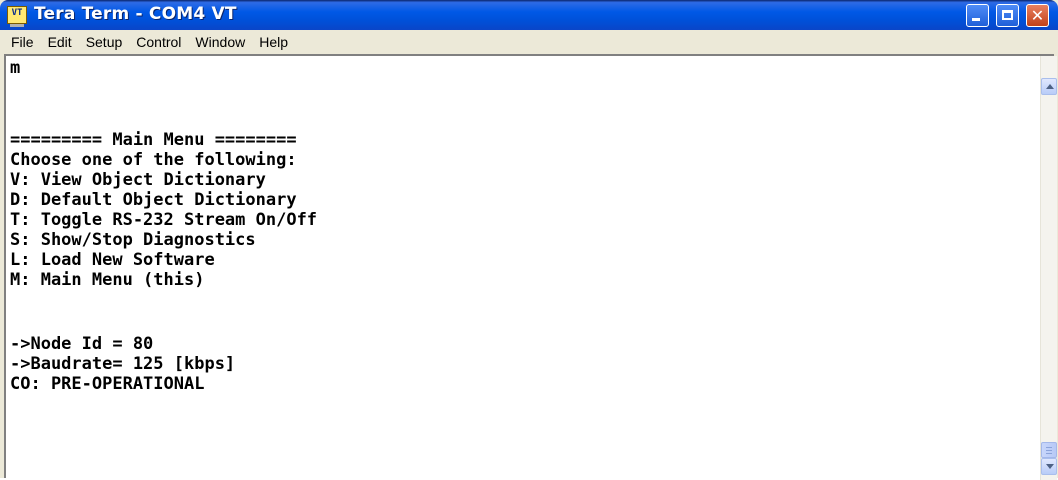  I want to click on terminal-line: S: Show/Stop Diagnostics, so click(133, 240).